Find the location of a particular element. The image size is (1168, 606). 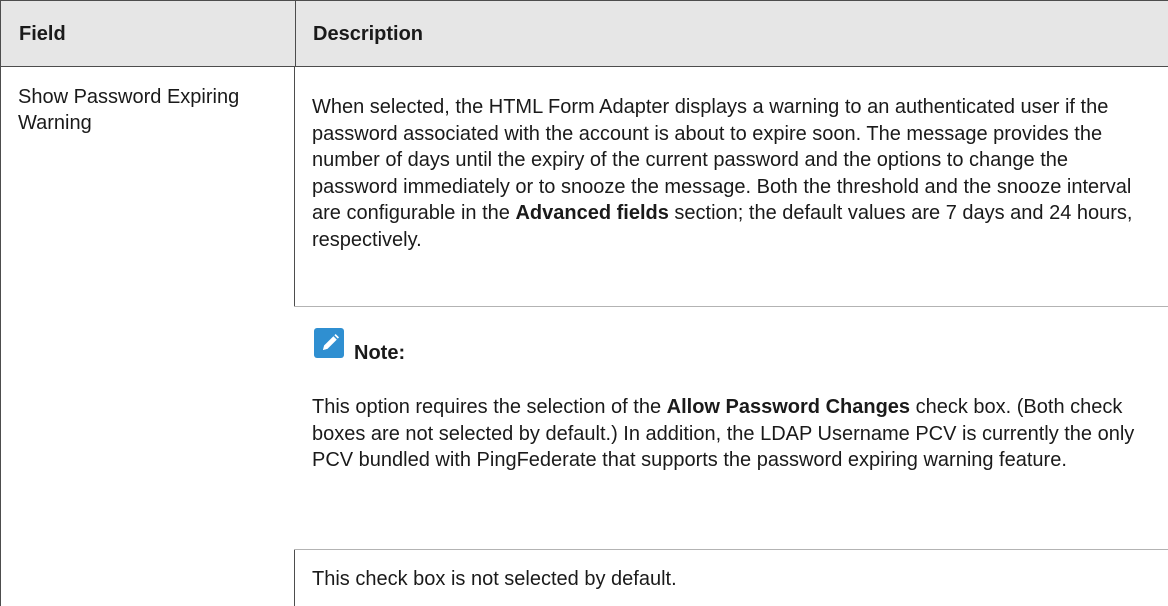

pencil-icon is located at coordinates (329, 343).